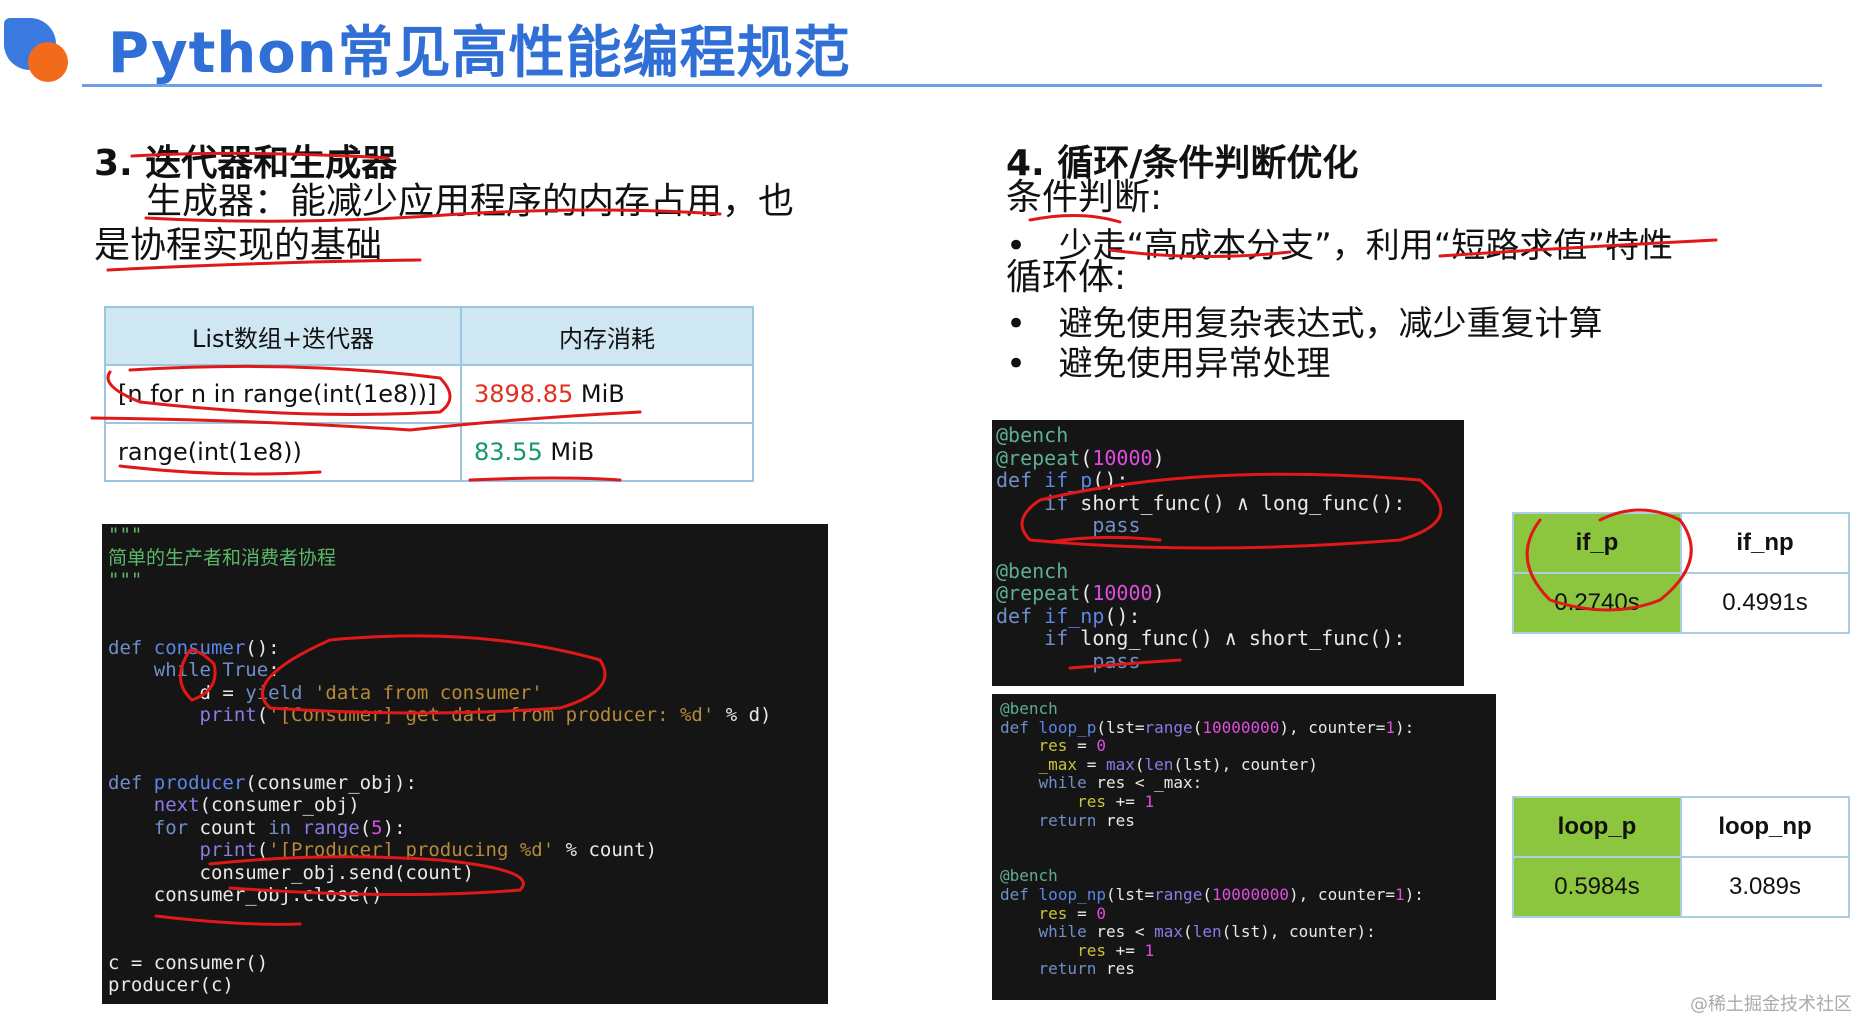 The height and width of the screenshot is (1020, 1854). I want to click on if-result-table: if_p if_np 0.2740s 0.4991s, so click(1681, 573).